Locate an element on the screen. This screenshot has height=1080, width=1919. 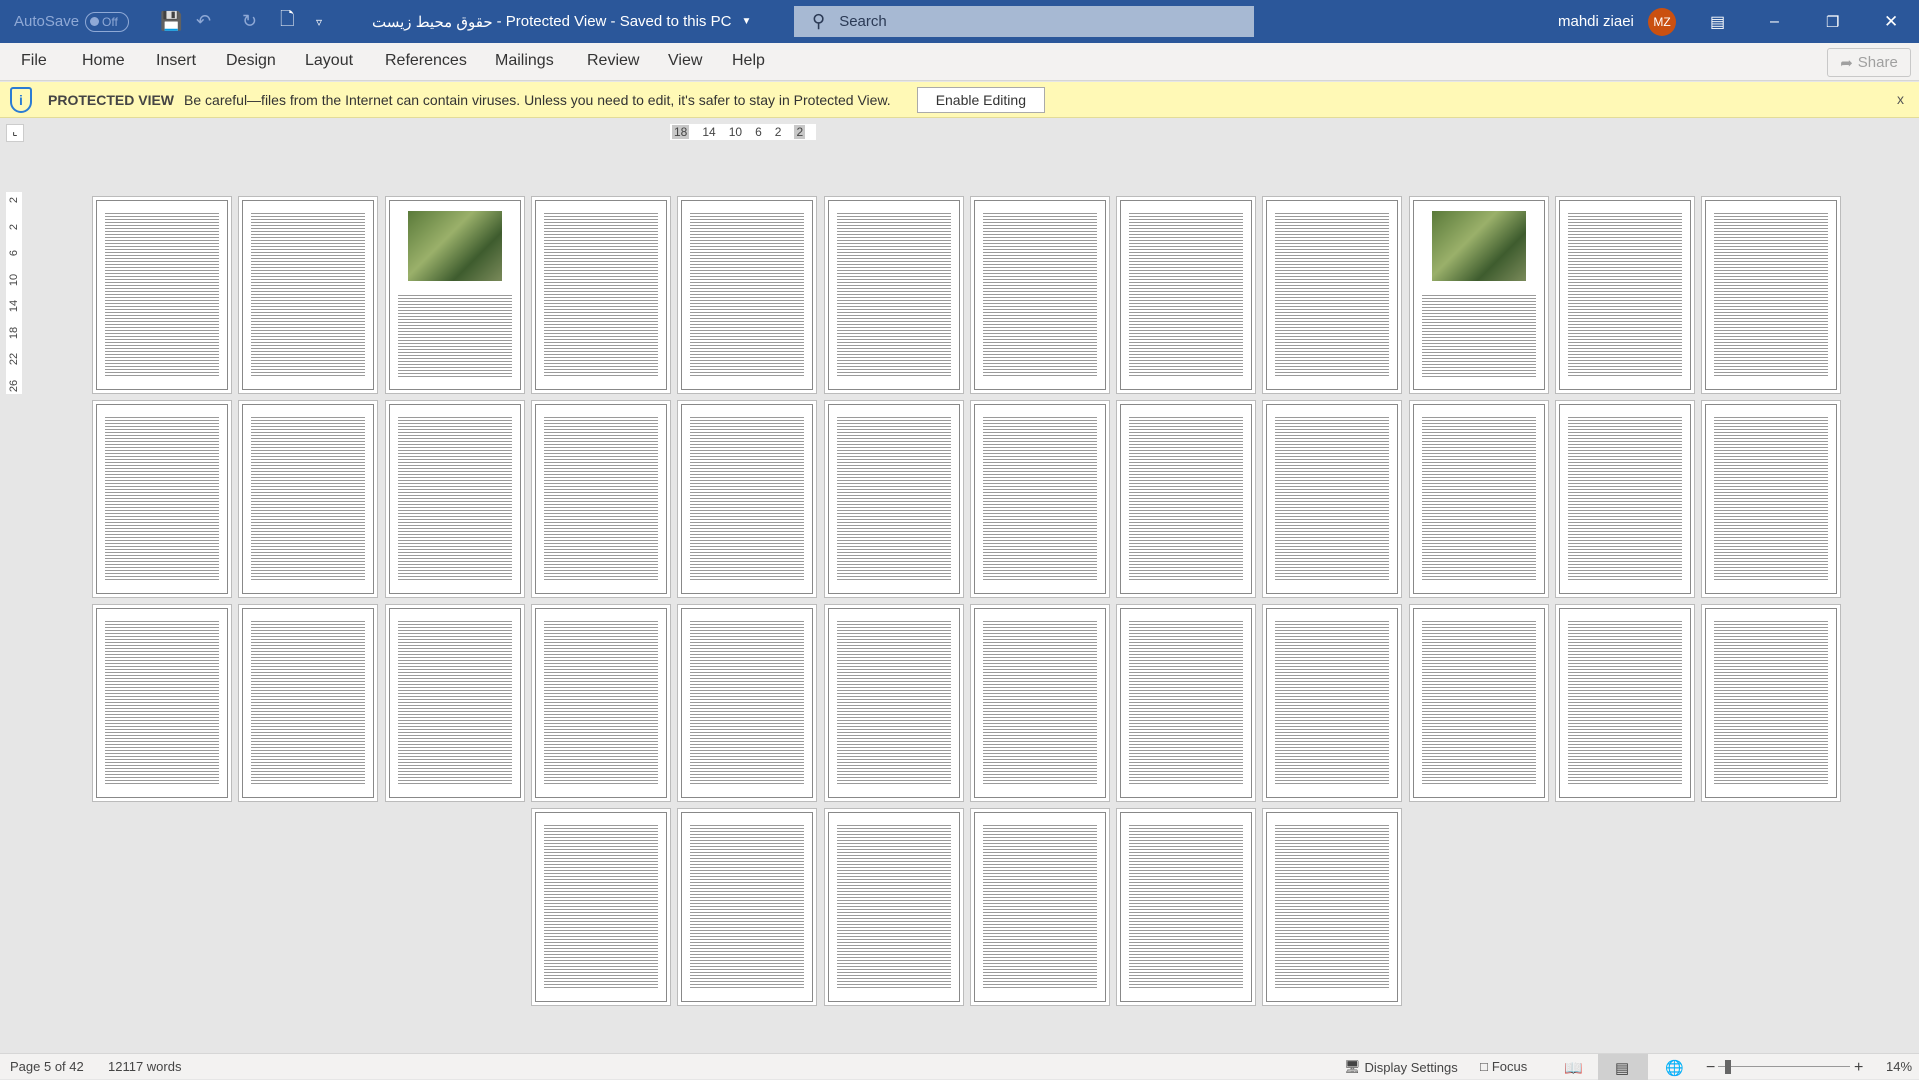
redo-icon: ↻ is located at coordinates (249, 21).